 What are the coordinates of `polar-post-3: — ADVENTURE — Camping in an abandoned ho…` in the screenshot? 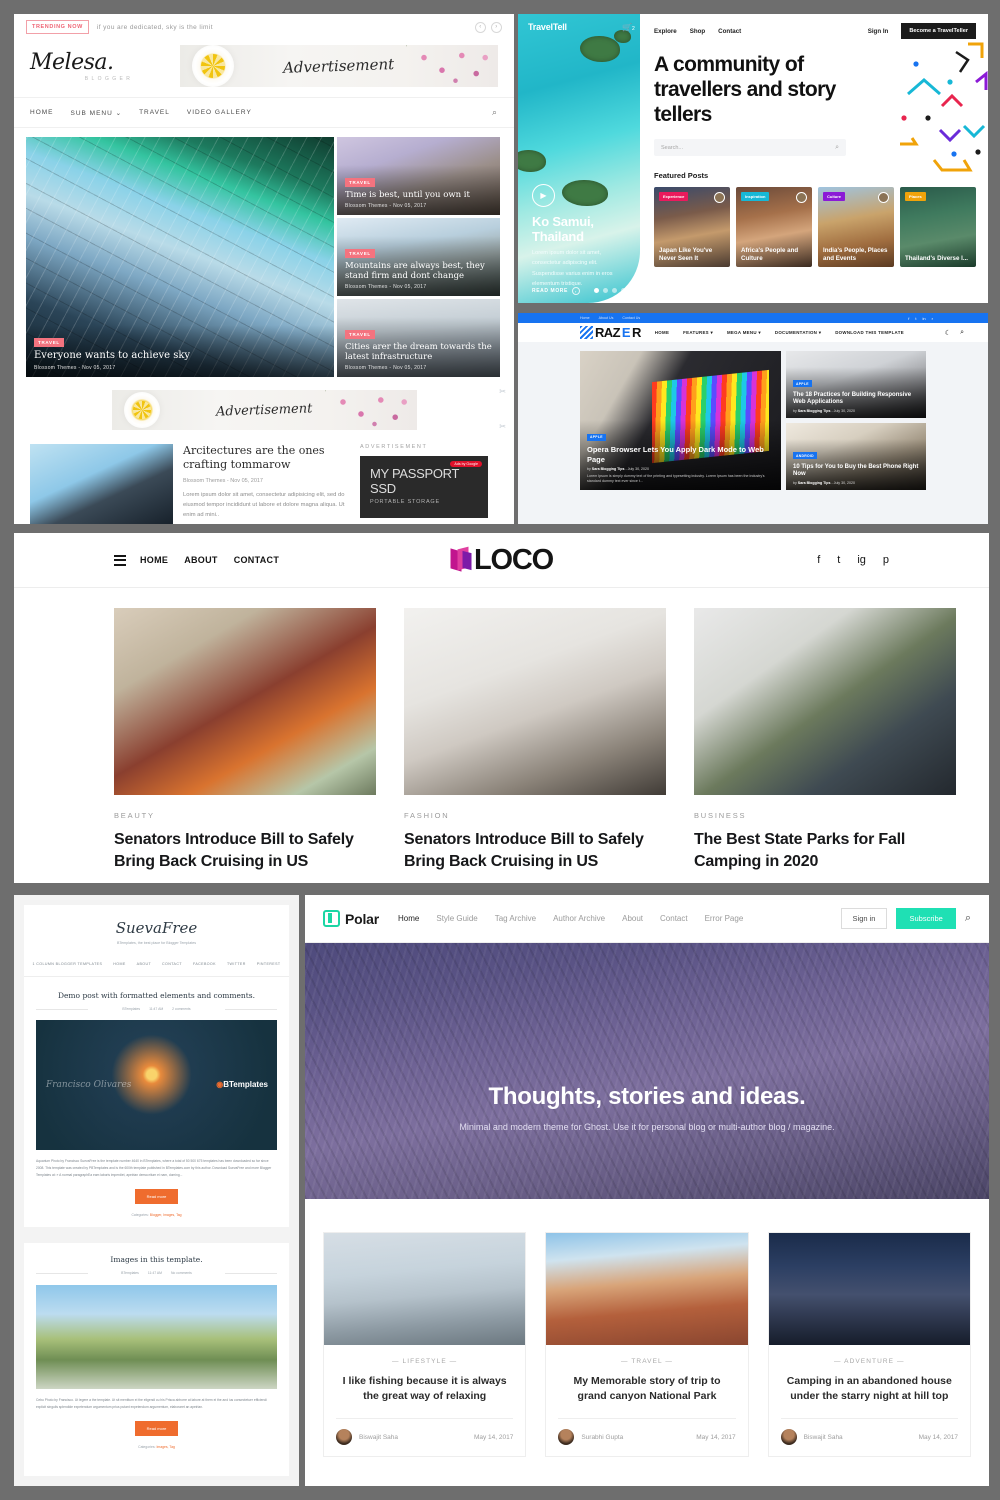 It's located at (869, 1345).